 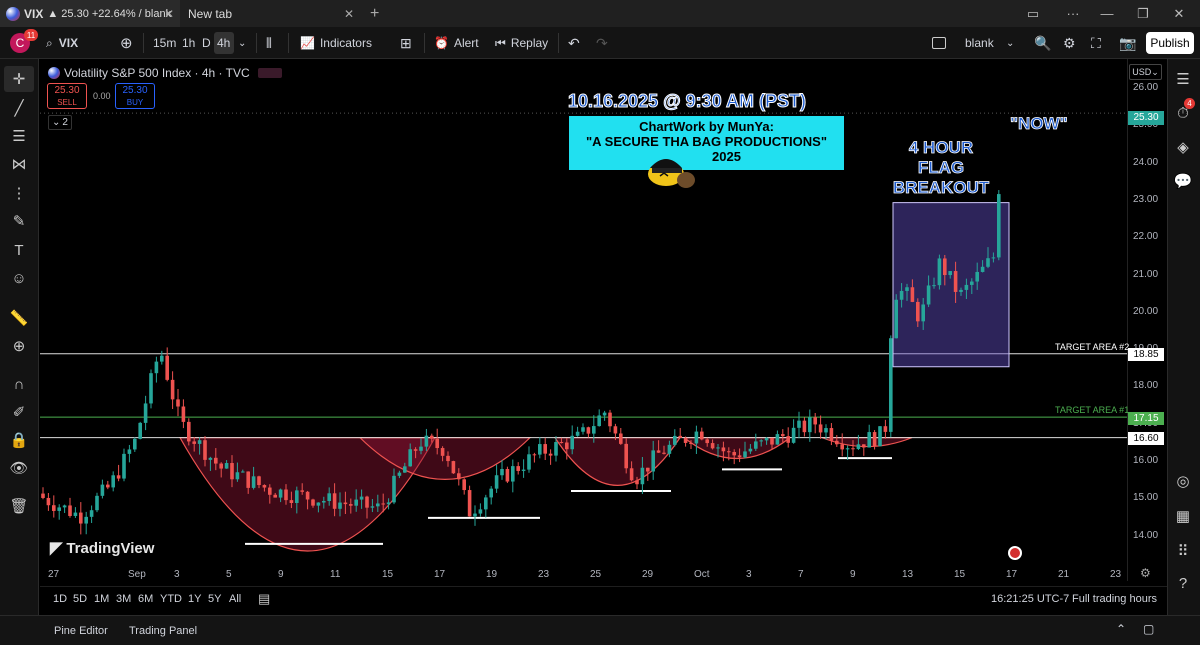 What do you see at coordinates (1146, 199) in the screenshot?
I see `price-tick: 23.00` at bounding box center [1146, 199].